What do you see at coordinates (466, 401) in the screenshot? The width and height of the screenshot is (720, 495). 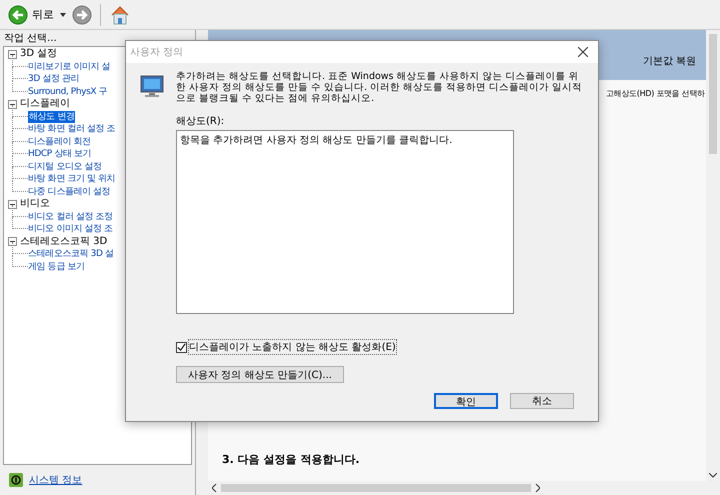 I see `dialog-button: 확인` at bounding box center [466, 401].